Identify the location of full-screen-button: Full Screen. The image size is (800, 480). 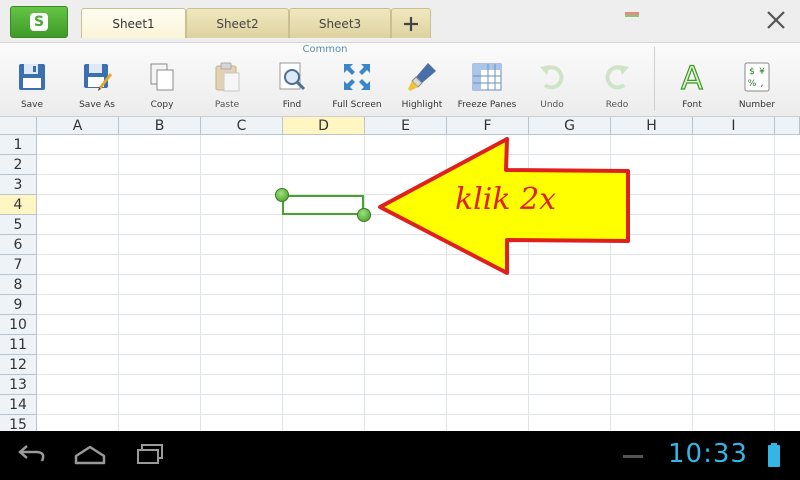
(357, 87).